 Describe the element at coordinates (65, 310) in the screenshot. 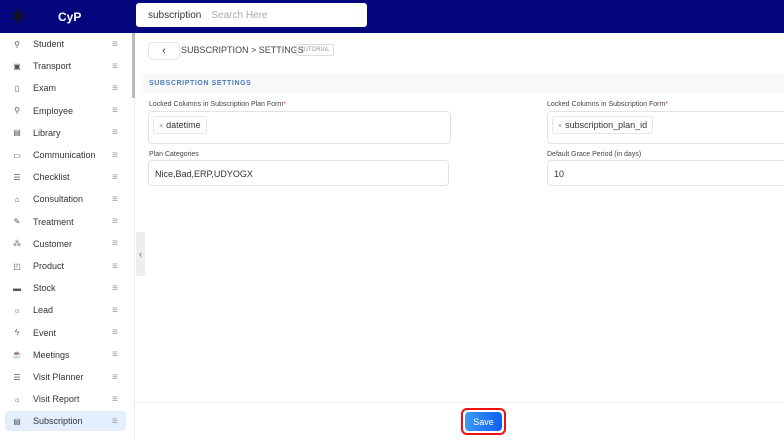

I see `sidebar-item-lead: ☼ Lead ≡` at that location.